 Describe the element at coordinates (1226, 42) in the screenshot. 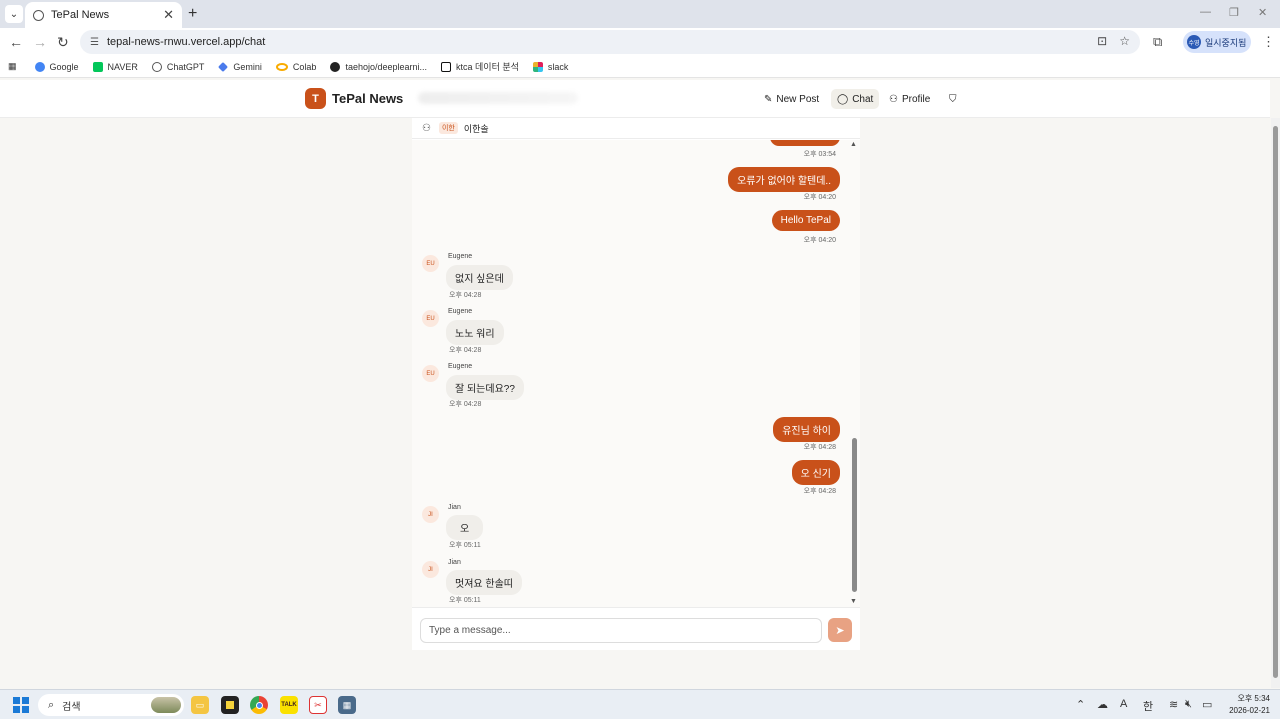

I see `profile-status: 일시중지됨` at that location.